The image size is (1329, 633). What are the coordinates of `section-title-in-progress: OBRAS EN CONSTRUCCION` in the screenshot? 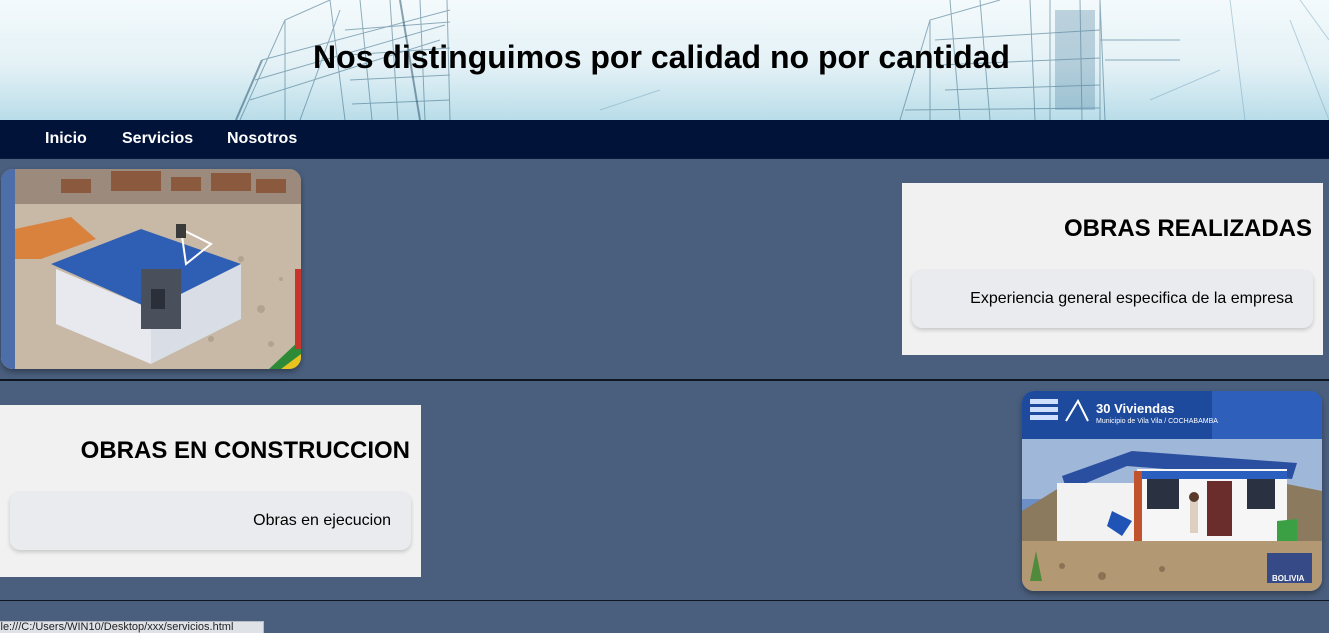 It's located at (245, 450).